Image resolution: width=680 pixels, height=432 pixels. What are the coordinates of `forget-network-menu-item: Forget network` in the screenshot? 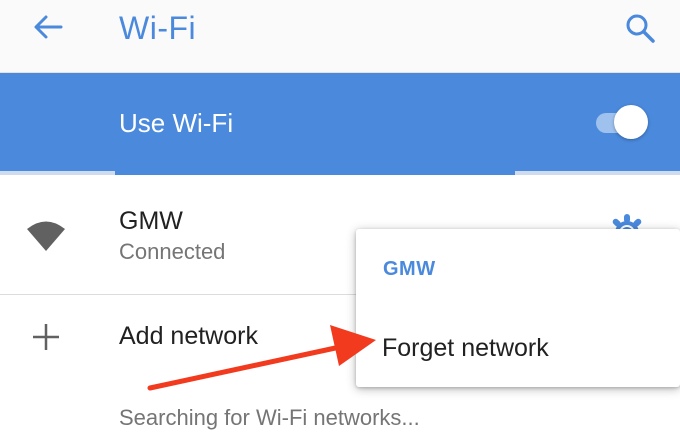 It's located at (518, 345).